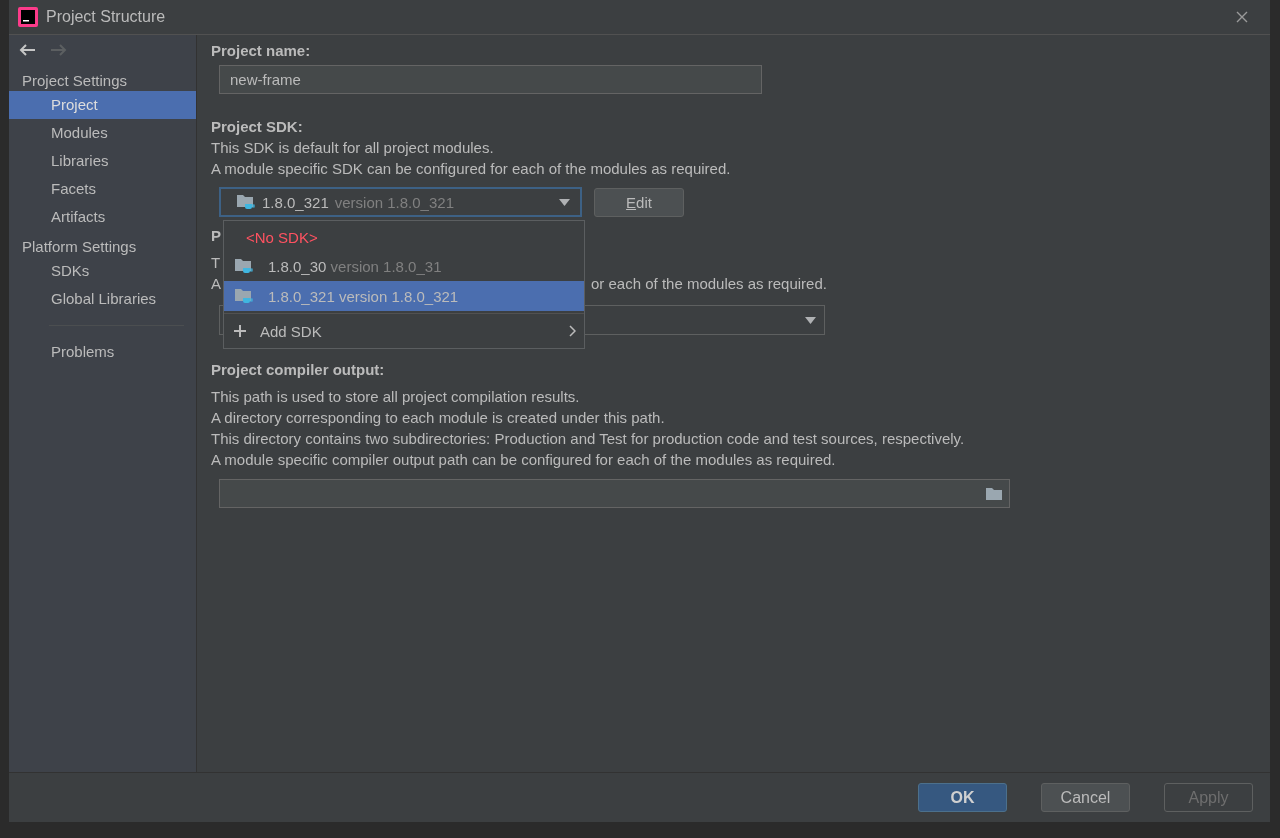 The width and height of the screenshot is (1280, 838). What do you see at coordinates (79, 247) in the screenshot?
I see `section-header: Platform Settings` at bounding box center [79, 247].